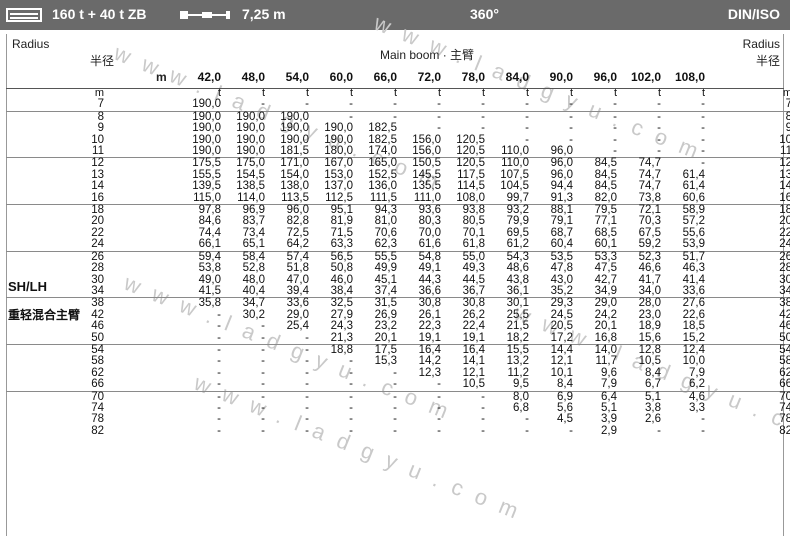  What do you see at coordinates (398, 384) in the screenshot?
I see `table-row: 66 - - - - - - 10,5 9,5 8,4 7,9 6,7 6,2 66` at bounding box center [398, 384].